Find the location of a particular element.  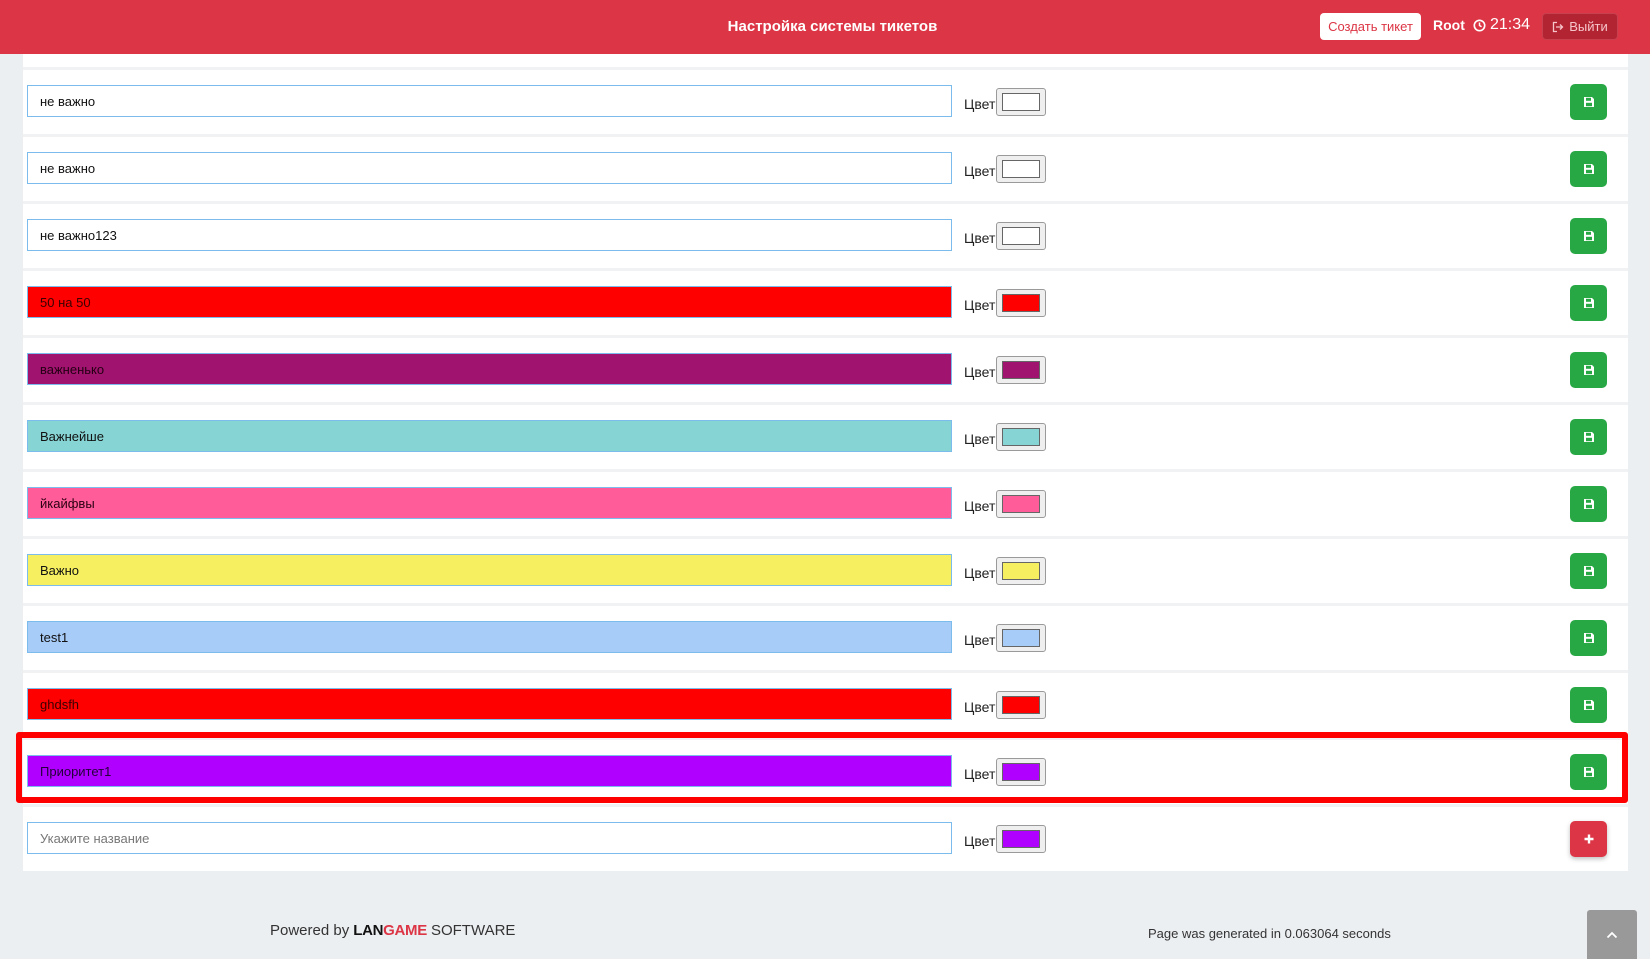

new-priority-row: Цвет is located at coordinates (825, 839).